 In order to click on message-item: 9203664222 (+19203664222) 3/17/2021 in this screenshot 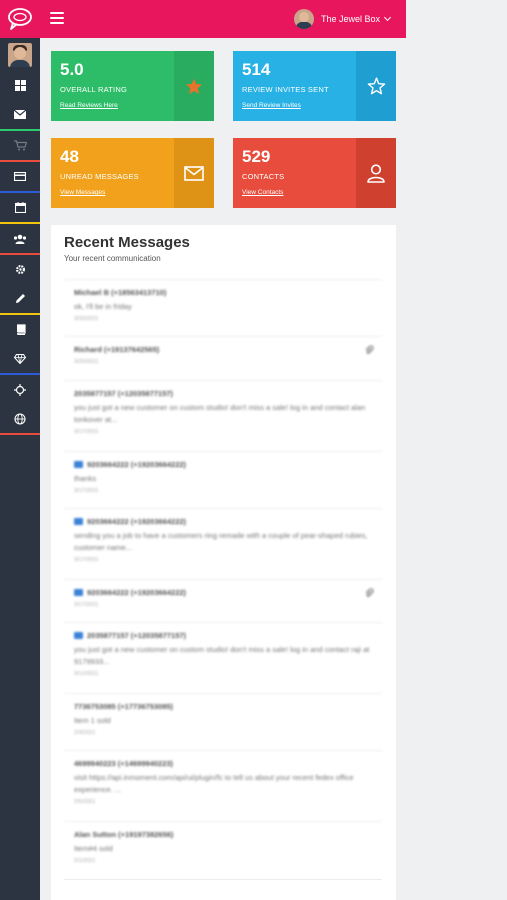, I will do `click(223, 600)`.